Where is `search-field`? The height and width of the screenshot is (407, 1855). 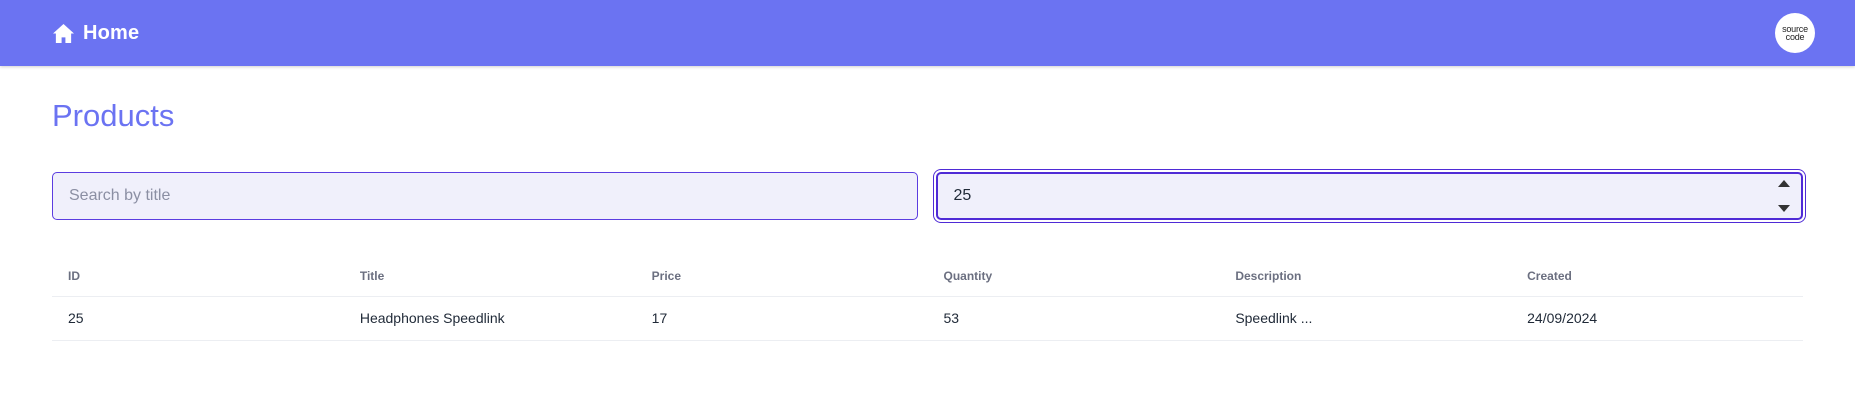
search-field is located at coordinates (485, 196).